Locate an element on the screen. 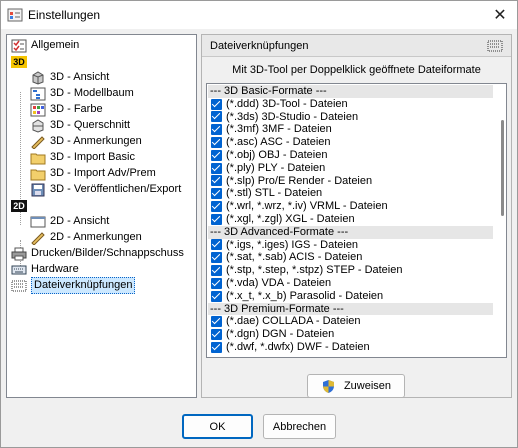 The width and height of the screenshot is (518, 448). format-group-label: --- 3D Premium-Formate --- is located at coordinates (277, 308).